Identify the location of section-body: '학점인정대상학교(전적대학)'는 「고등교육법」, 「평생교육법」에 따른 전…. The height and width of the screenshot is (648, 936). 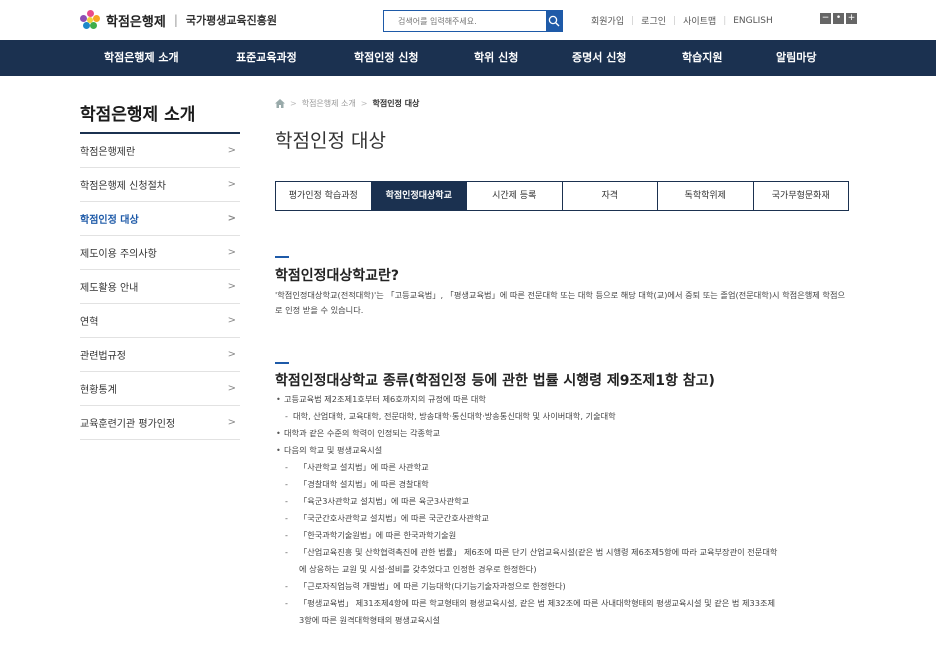
(560, 302).